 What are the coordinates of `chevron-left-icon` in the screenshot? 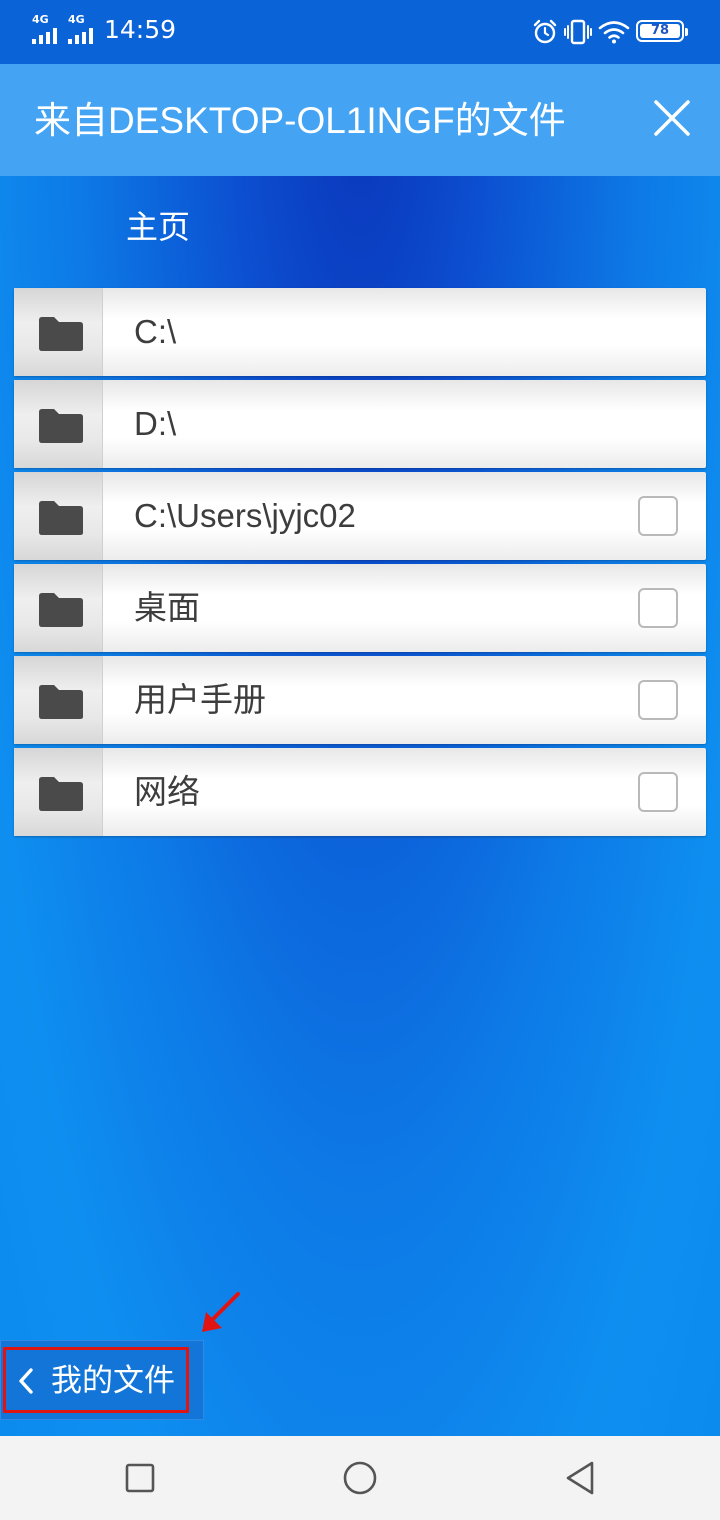 It's located at (26, 1381).